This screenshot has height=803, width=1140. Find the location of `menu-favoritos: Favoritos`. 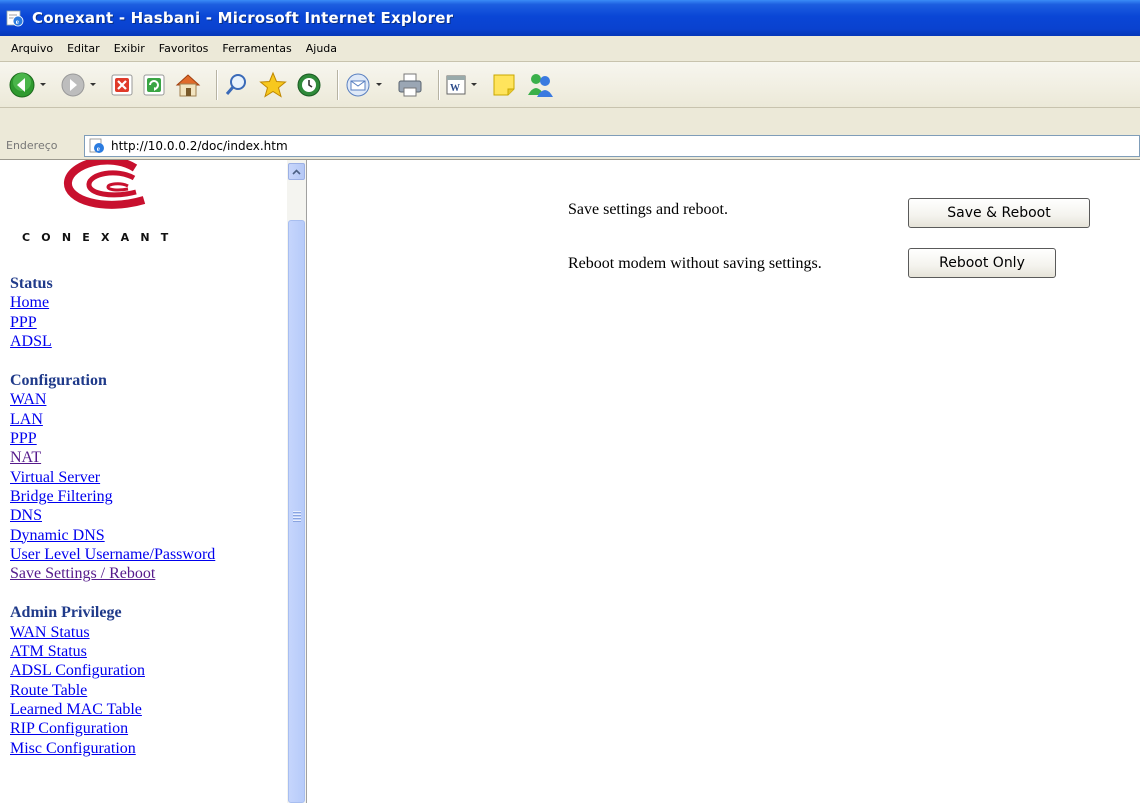

menu-favoritos: Favoritos is located at coordinates (184, 48).